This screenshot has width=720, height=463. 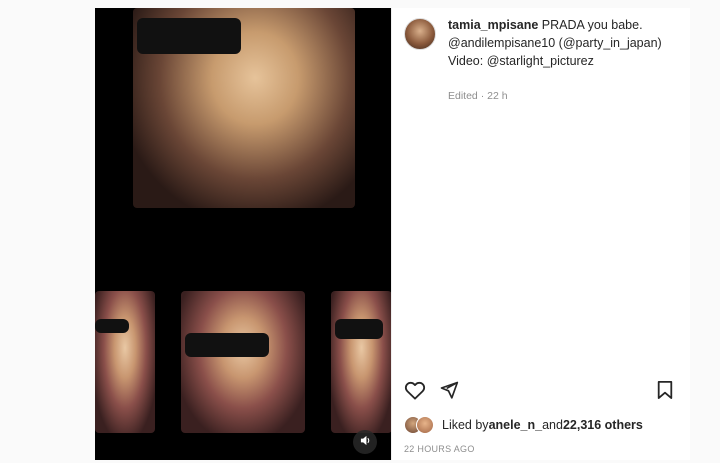 I want to click on heart-icon, so click(x=415, y=391).